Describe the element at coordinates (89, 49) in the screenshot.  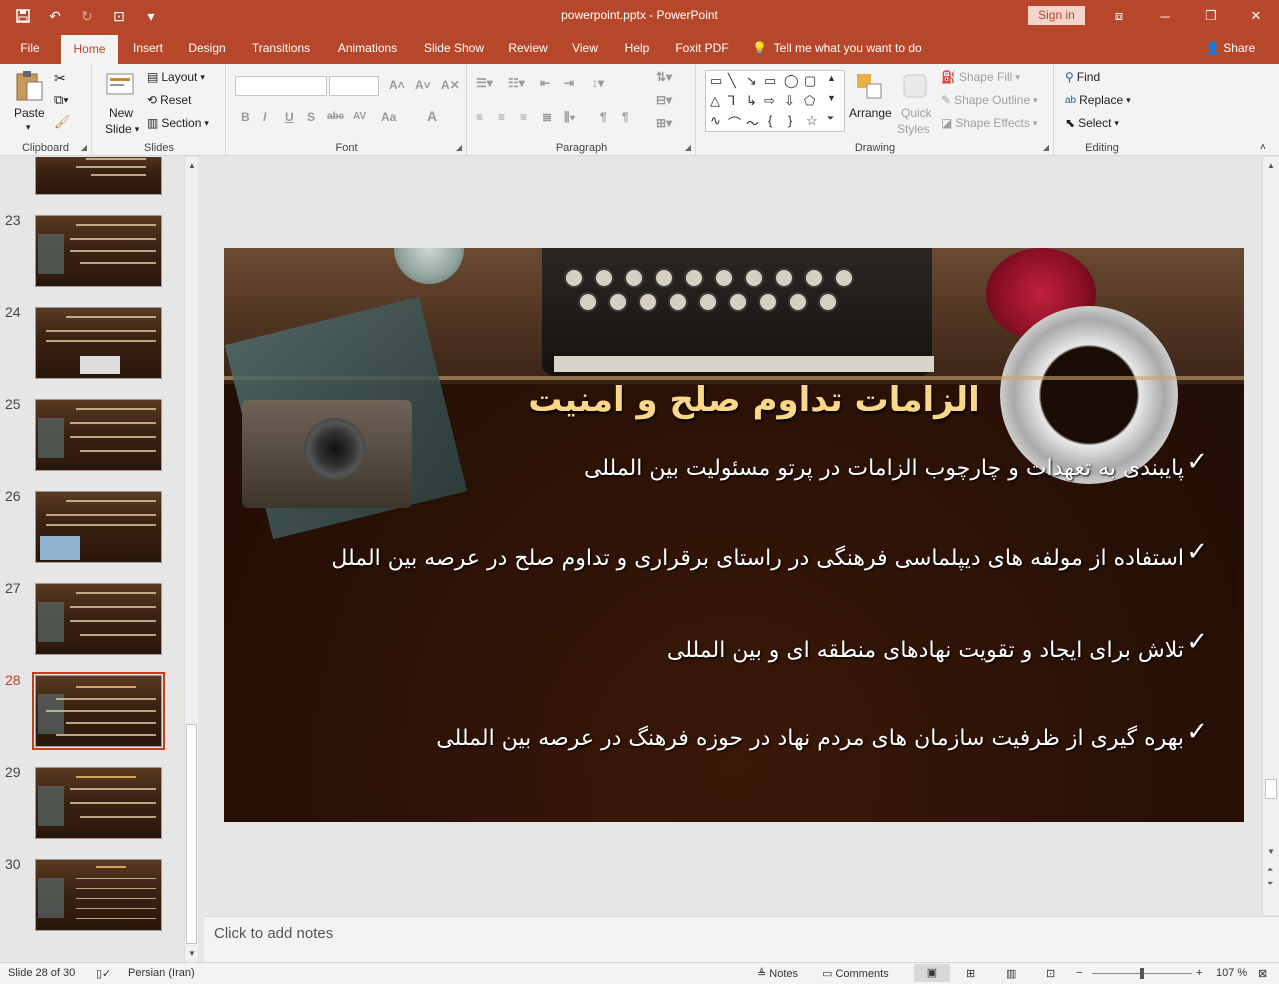
I see `tab-home: Home` at that location.